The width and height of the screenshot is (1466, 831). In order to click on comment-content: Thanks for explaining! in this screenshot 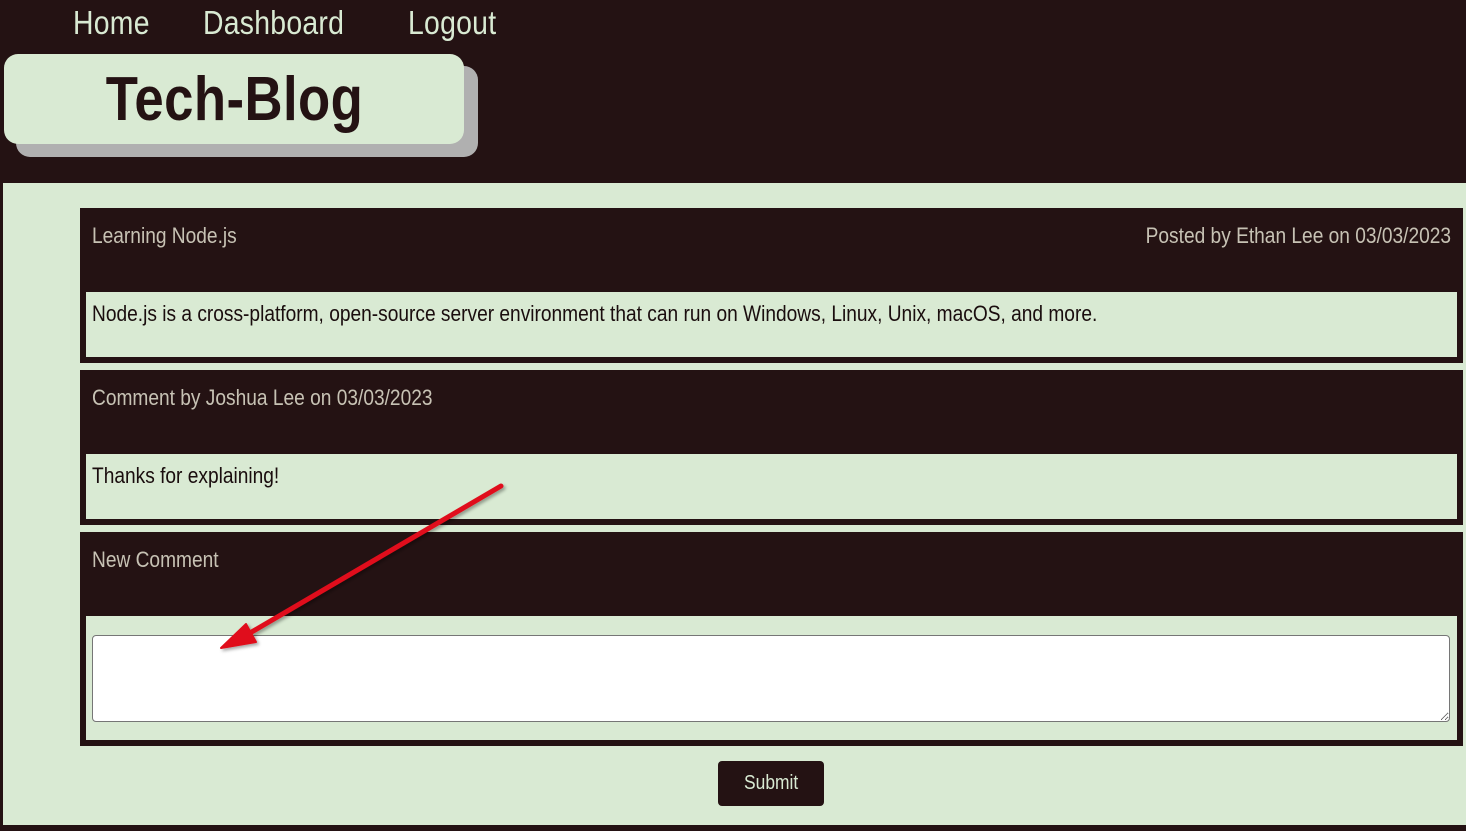, I will do `click(186, 475)`.